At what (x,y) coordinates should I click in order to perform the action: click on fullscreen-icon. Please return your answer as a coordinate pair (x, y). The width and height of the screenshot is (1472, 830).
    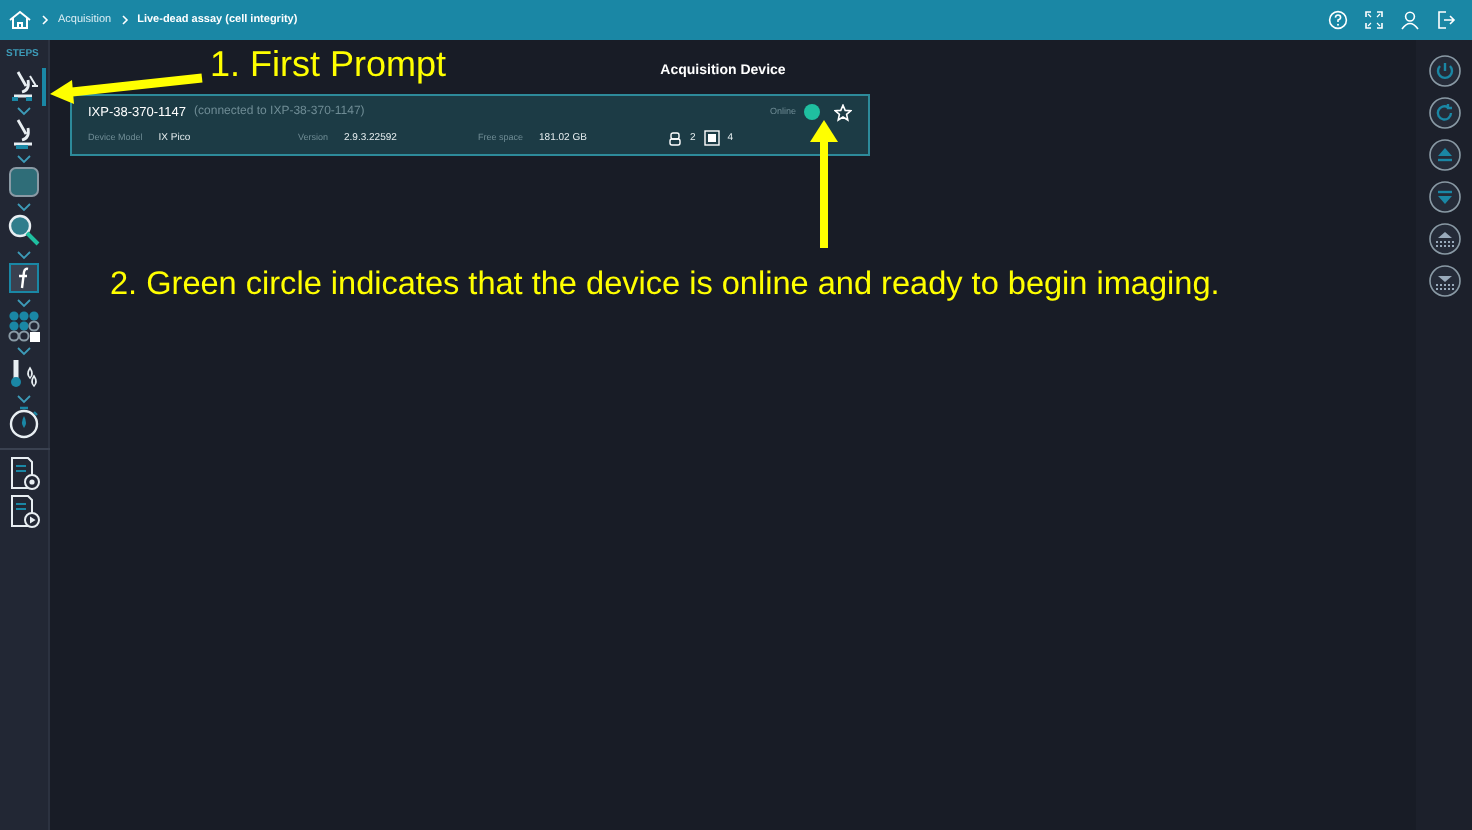
    Looking at the image, I should click on (1374, 20).